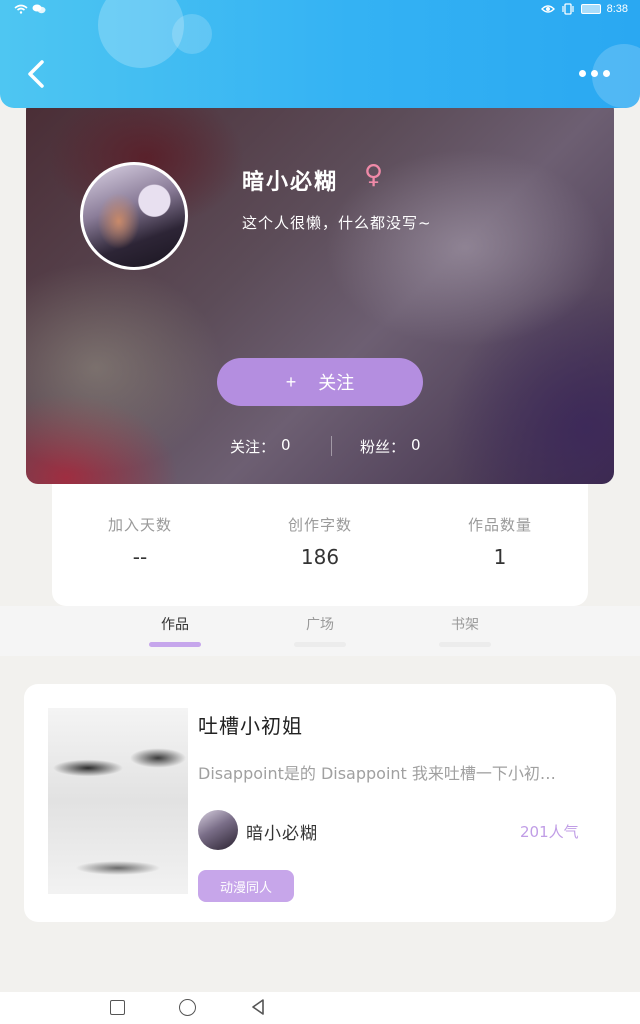 This screenshot has width=640, height=1024. Describe the element at coordinates (290, 182) in the screenshot. I see `profile-nickname: 暗小必糊` at that location.